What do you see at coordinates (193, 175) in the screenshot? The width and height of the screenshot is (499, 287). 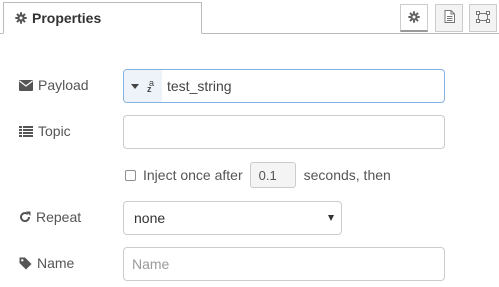 I see `inject-once-label: Inject once after` at bounding box center [193, 175].